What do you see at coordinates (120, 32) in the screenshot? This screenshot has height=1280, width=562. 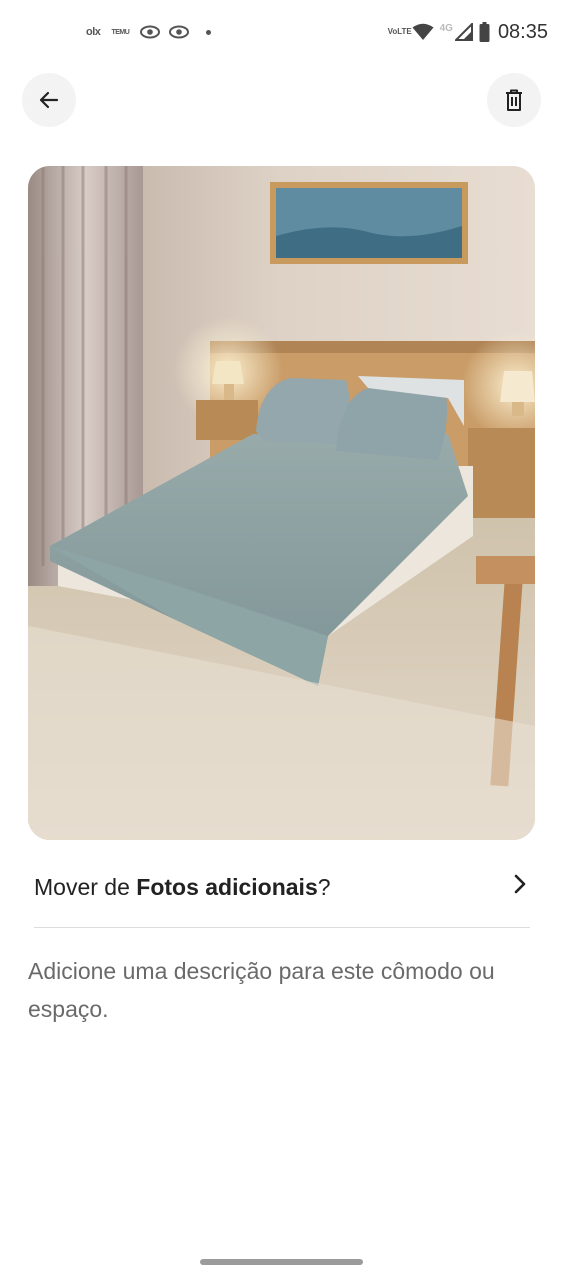 I see `temu-icon: TEMU` at bounding box center [120, 32].